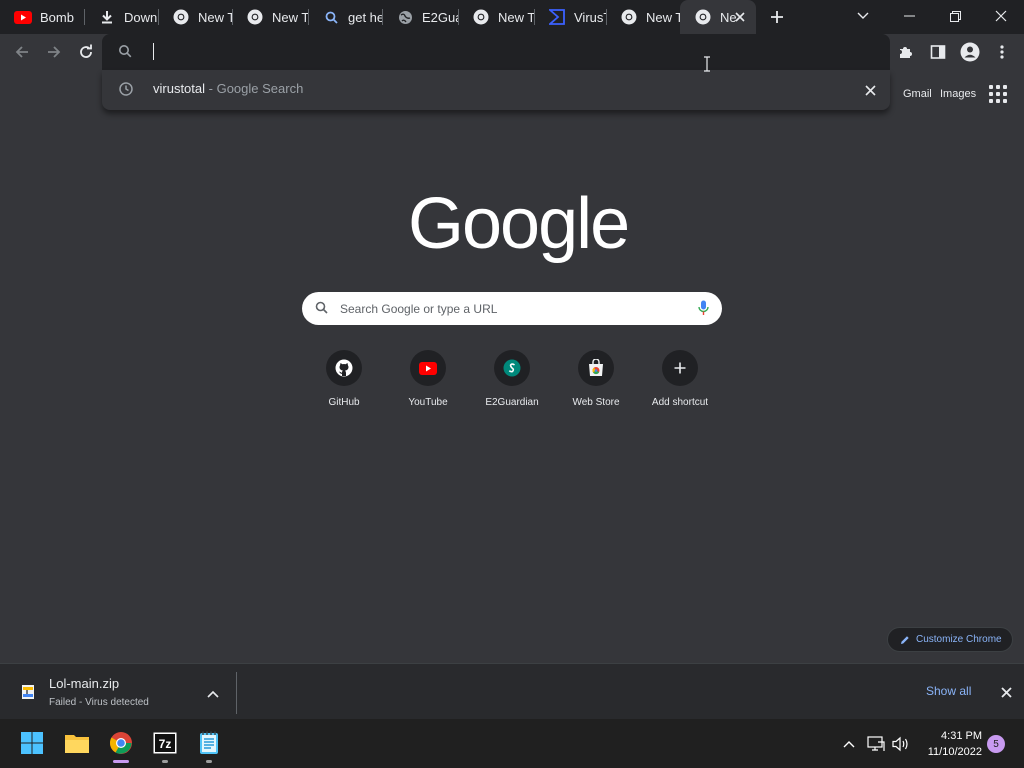  What do you see at coordinates (955, 16) in the screenshot?
I see `restore-button` at bounding box center [955, 16].